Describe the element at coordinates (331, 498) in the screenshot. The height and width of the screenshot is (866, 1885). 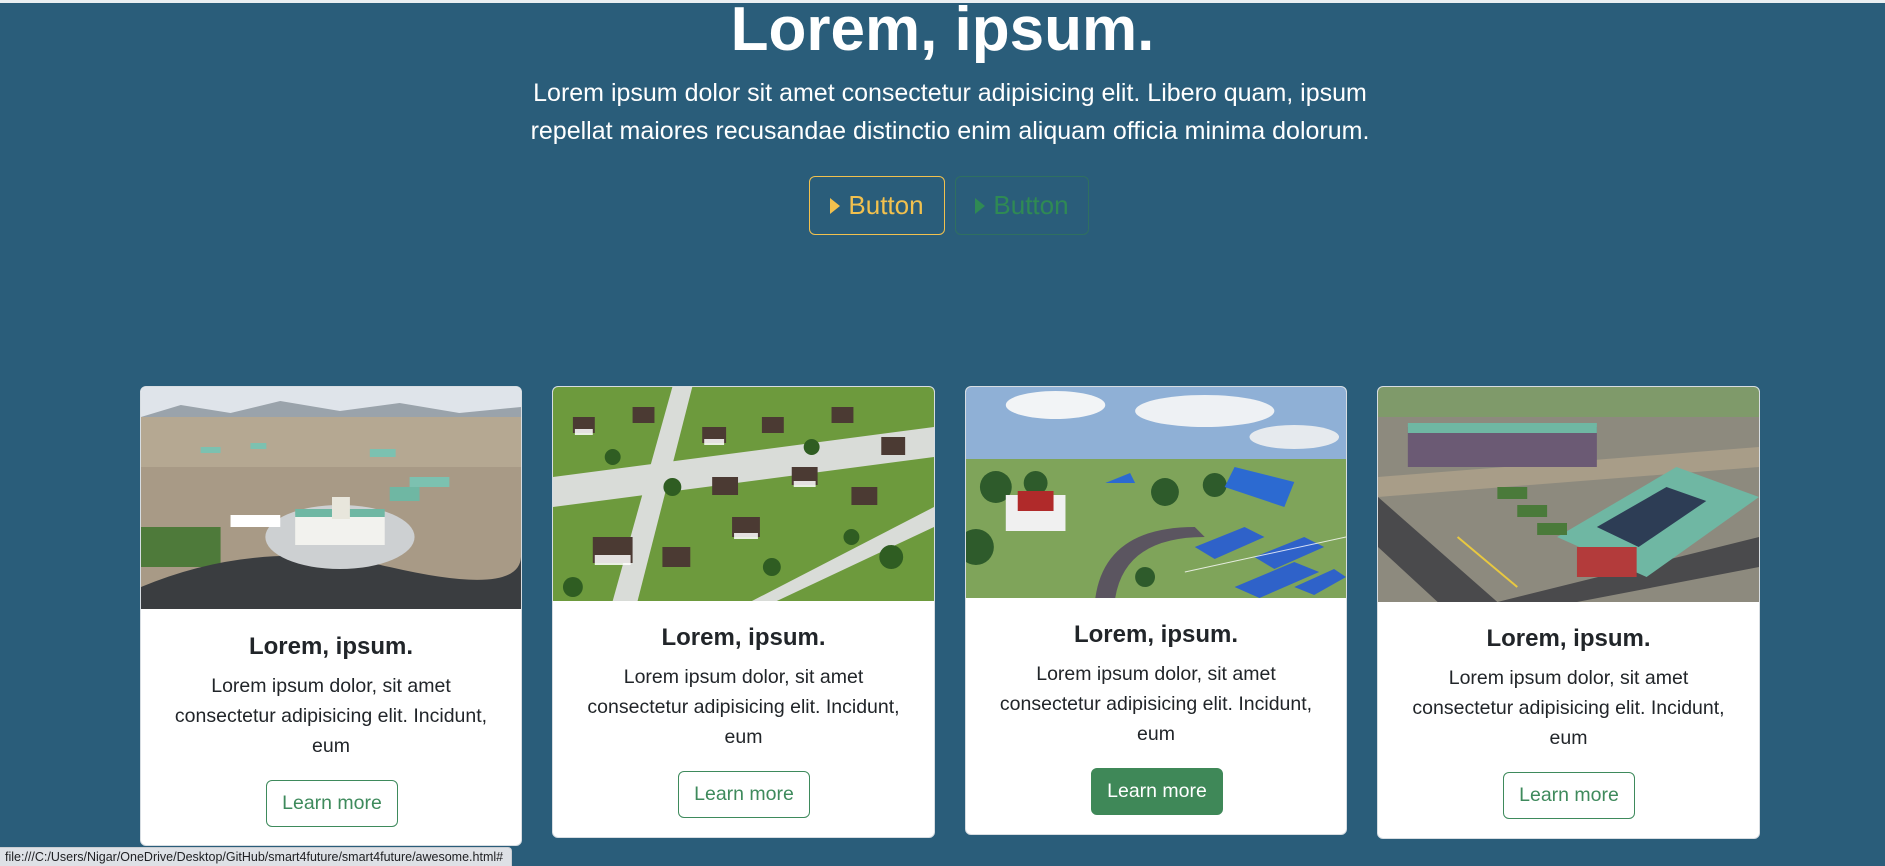
I see `aerial-campus-construction-image` at that location.